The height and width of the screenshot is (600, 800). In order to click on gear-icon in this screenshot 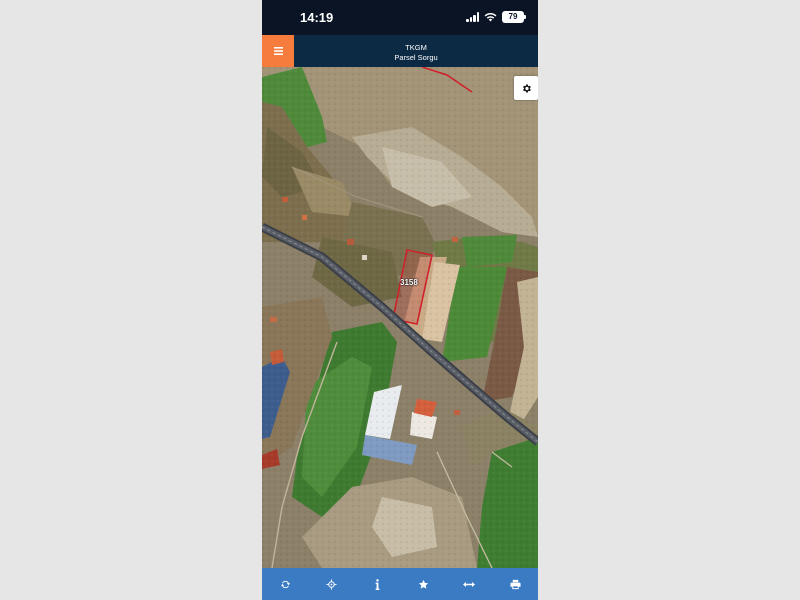, I will do `click(526, 88)`.